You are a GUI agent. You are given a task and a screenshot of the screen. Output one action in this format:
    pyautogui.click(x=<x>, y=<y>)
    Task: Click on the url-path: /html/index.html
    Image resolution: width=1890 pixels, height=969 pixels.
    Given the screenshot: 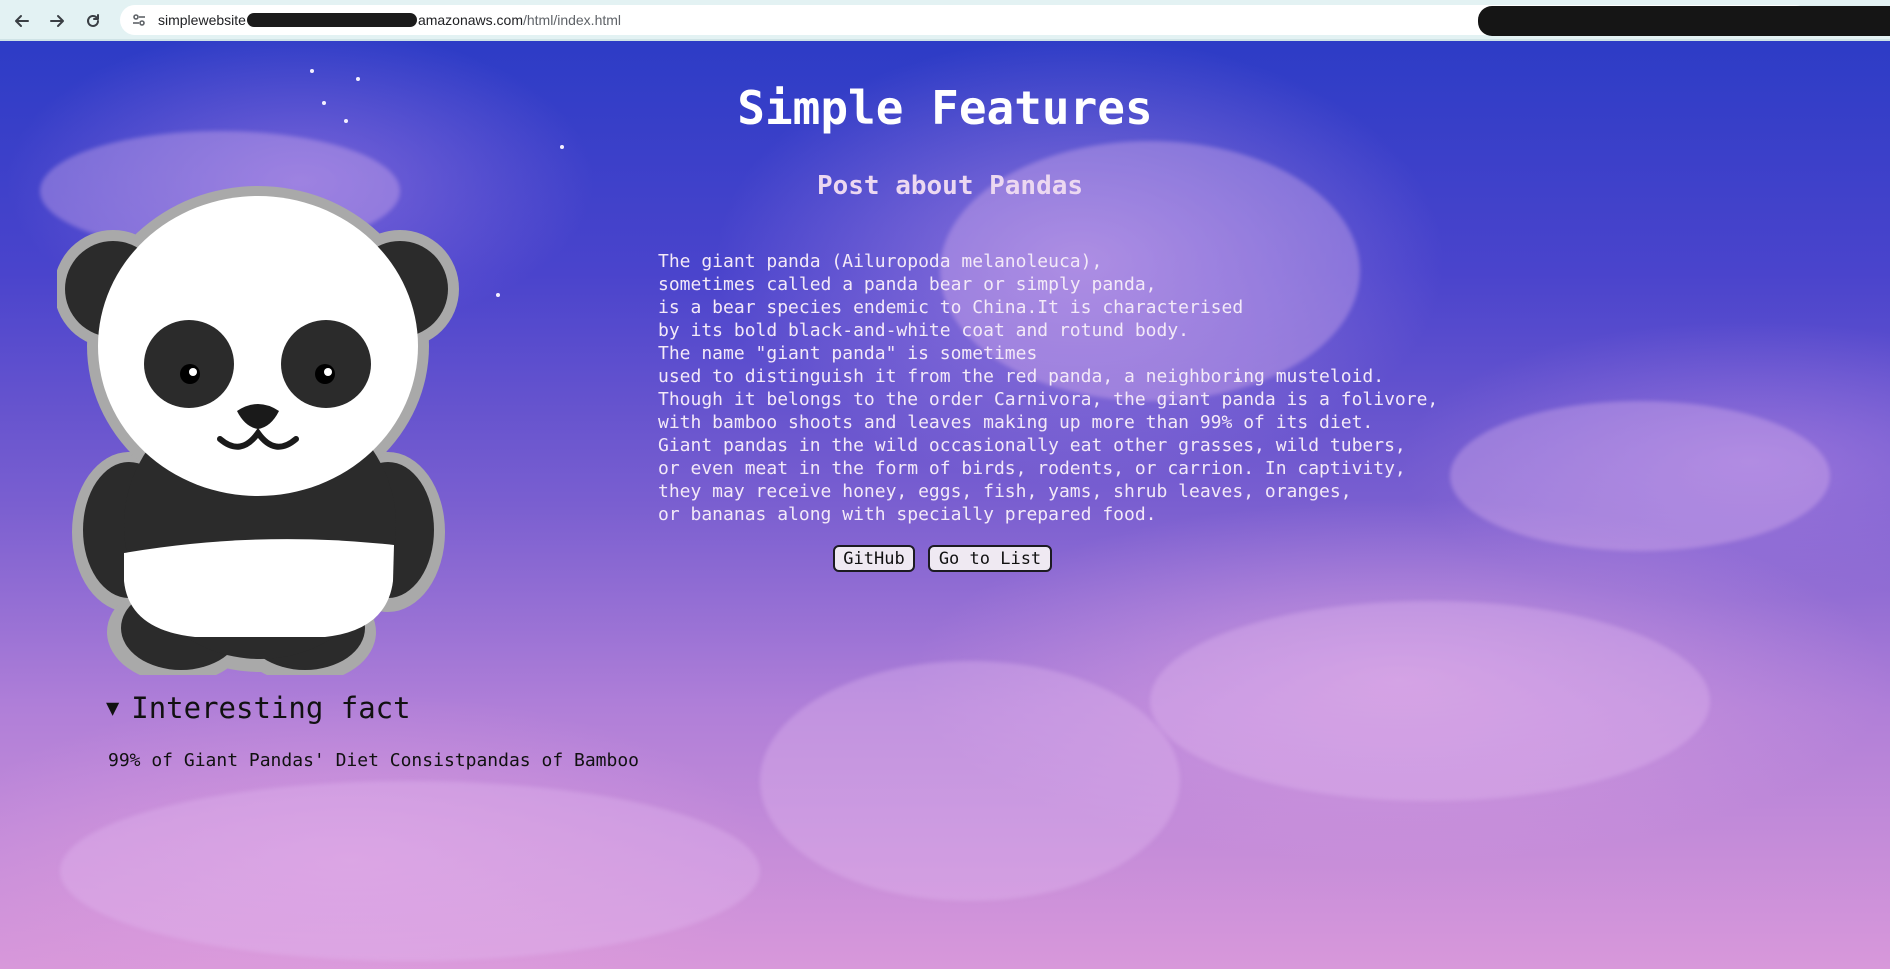 What is the action you would take?
    pyautogui.click(x=572, y=20)
    